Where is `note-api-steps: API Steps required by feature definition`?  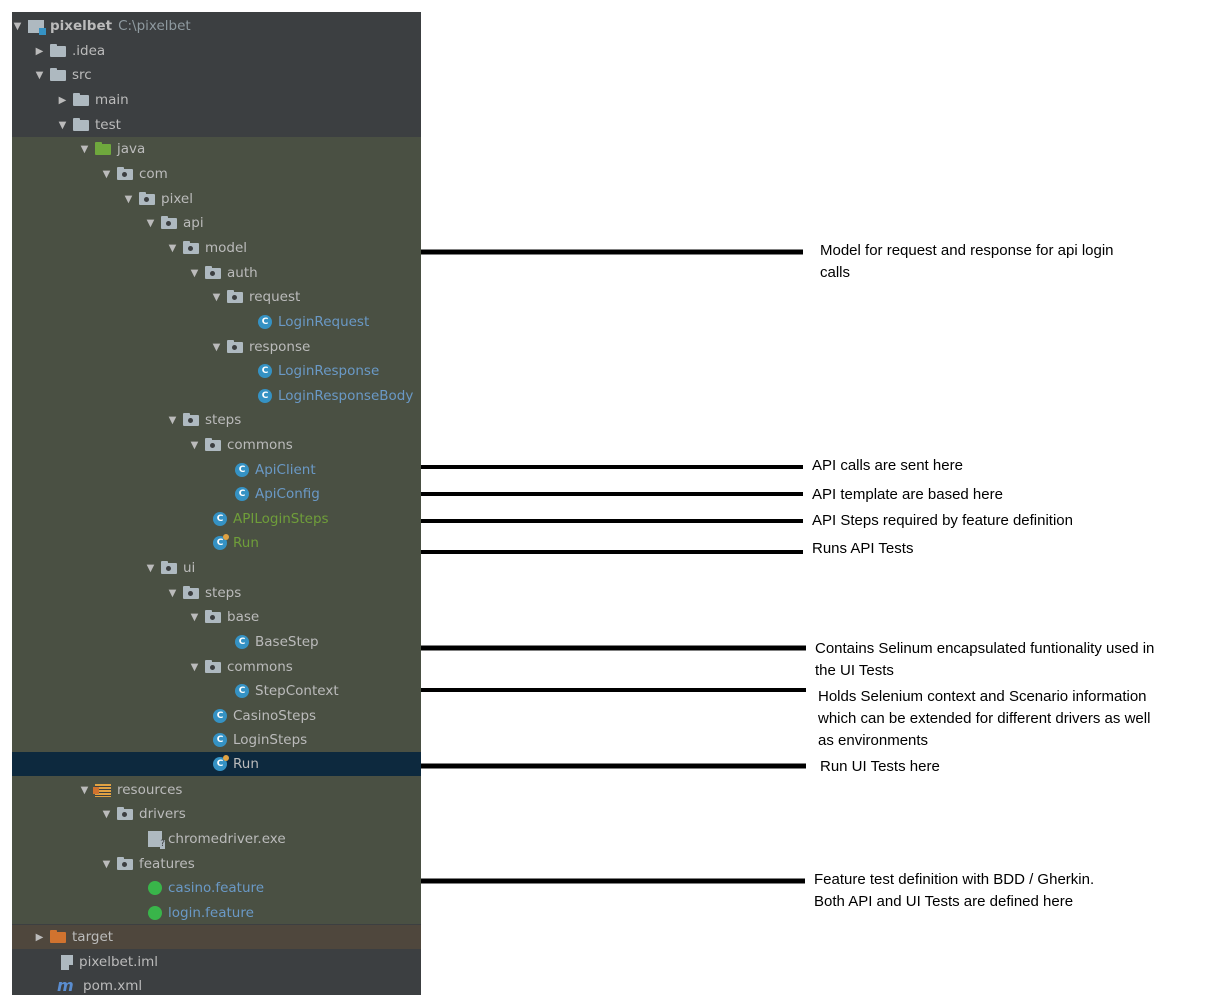 note-api-steps: API Steps required by feature definition is located at coordinates (942, 521).